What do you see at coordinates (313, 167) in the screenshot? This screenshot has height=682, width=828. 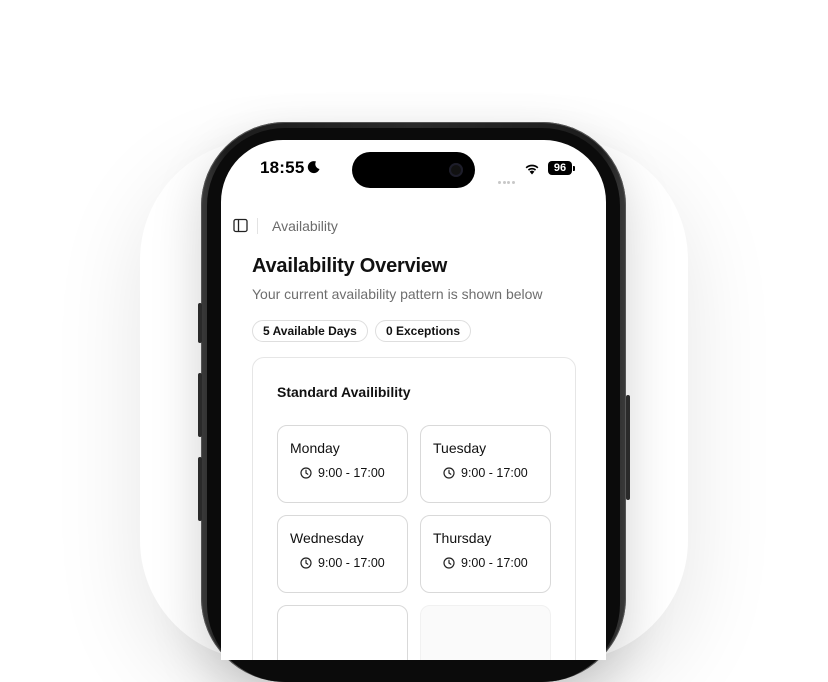 I see `moon-icon` at bounding box center [313, 167].